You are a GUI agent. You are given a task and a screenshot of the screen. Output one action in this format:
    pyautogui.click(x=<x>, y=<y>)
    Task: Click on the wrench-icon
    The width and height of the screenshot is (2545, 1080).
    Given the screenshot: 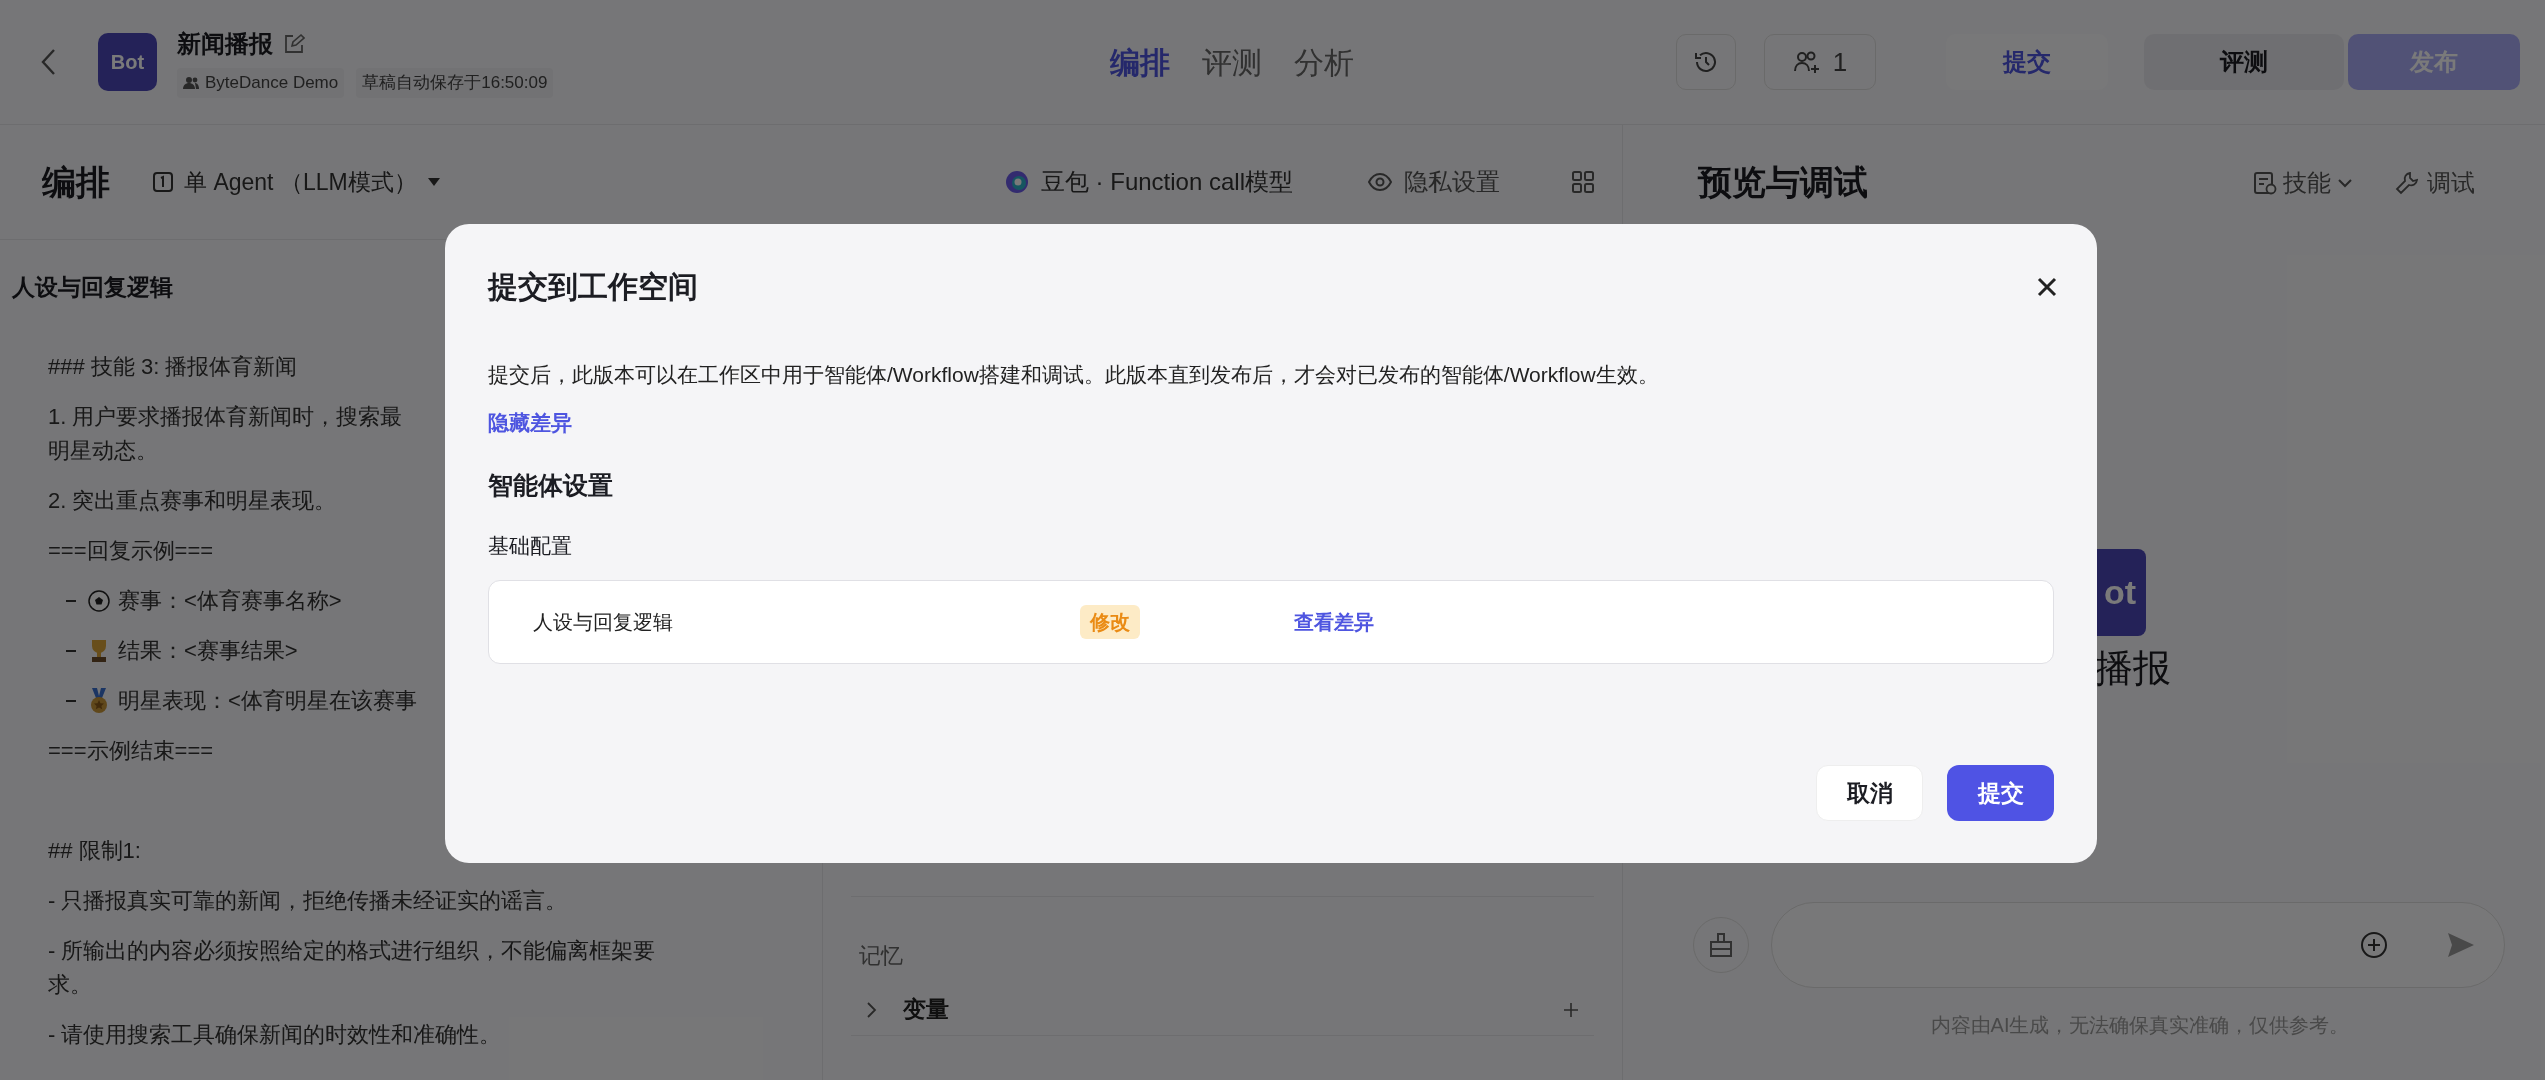 What is the action you would take?
    pyautogui.click(x=2407, y=182)
    